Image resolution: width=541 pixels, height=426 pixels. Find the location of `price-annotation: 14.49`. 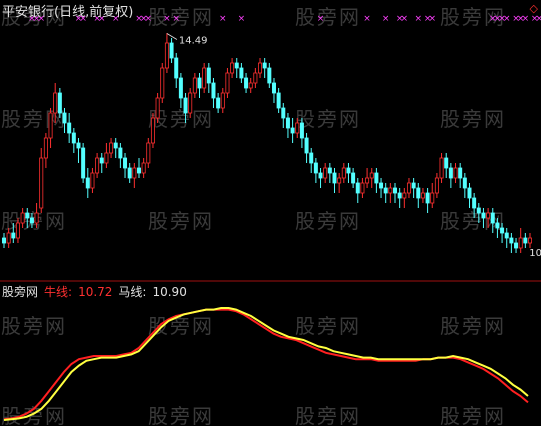

price-annotation: 14.49 is located at coordinates (193, 41).